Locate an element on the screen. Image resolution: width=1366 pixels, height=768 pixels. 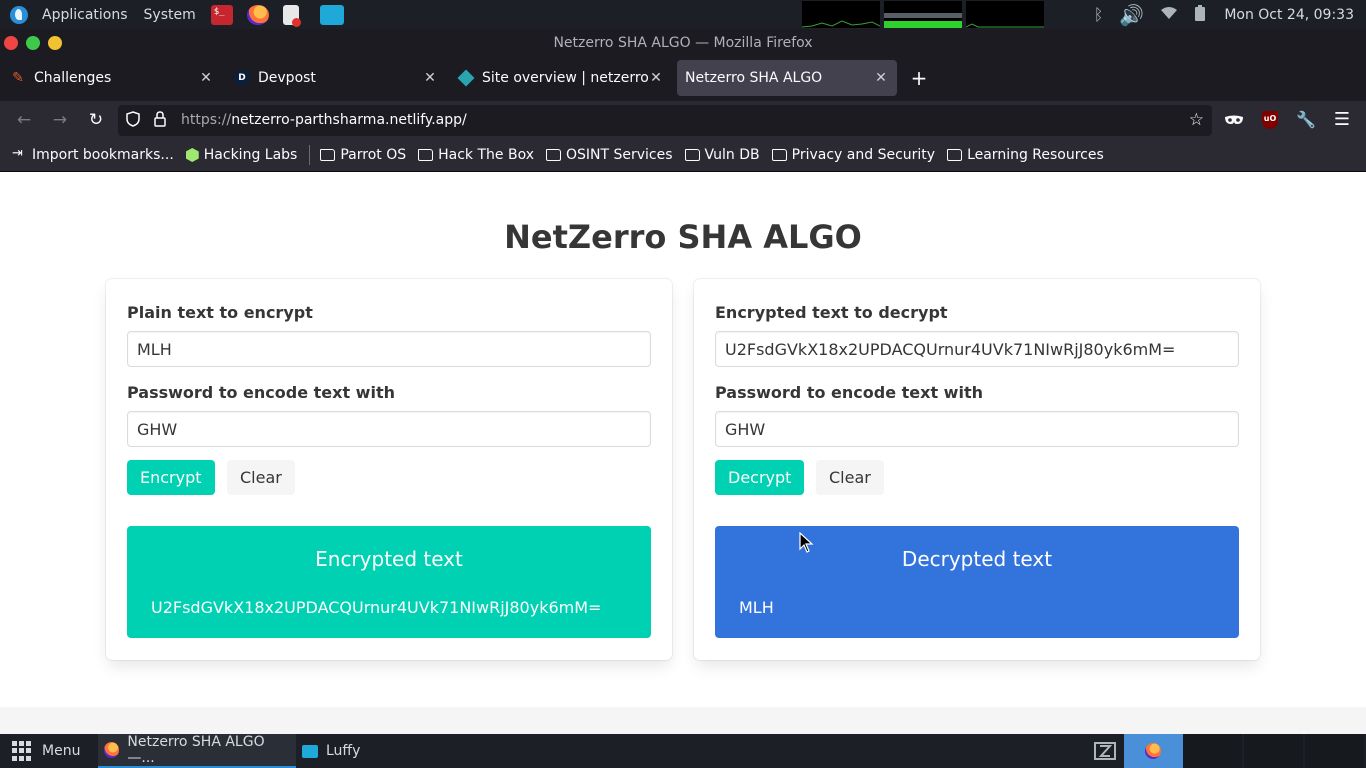
decrypted-result-title: Decrypted text is located at coordinates (977, 559).